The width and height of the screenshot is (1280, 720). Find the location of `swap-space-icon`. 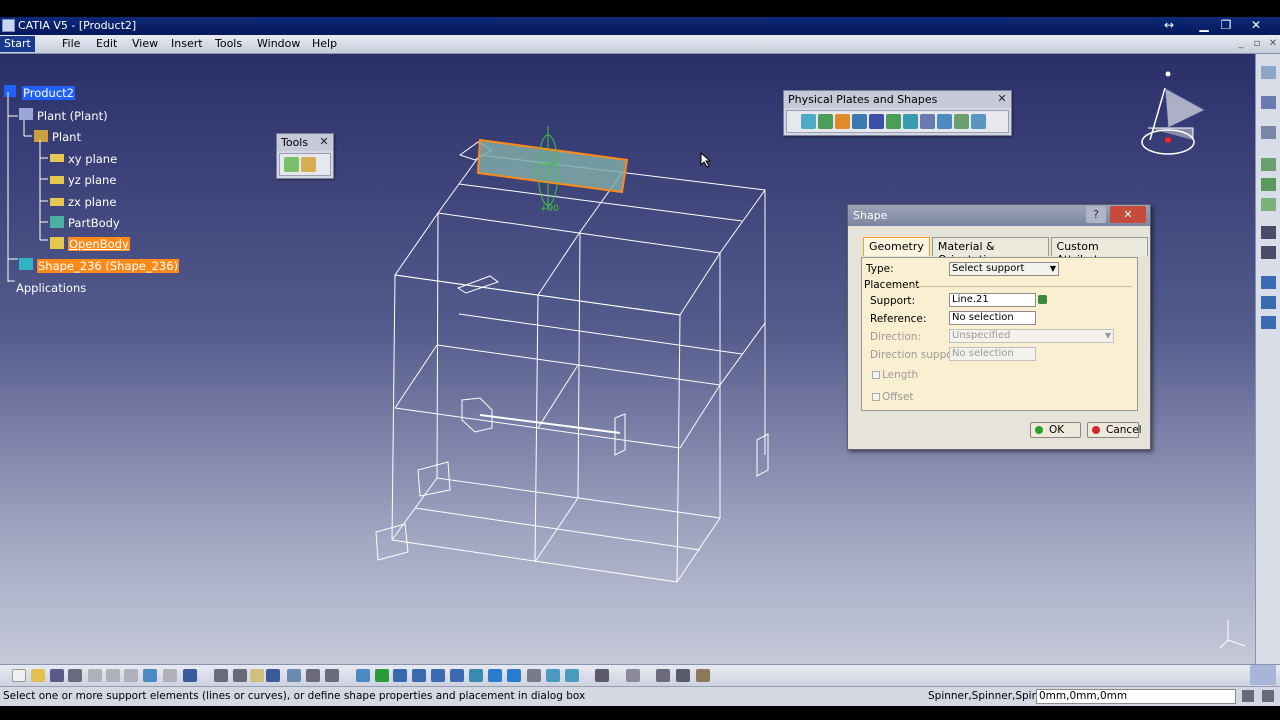

swap-space-icon is located at coordinates (553, 675).